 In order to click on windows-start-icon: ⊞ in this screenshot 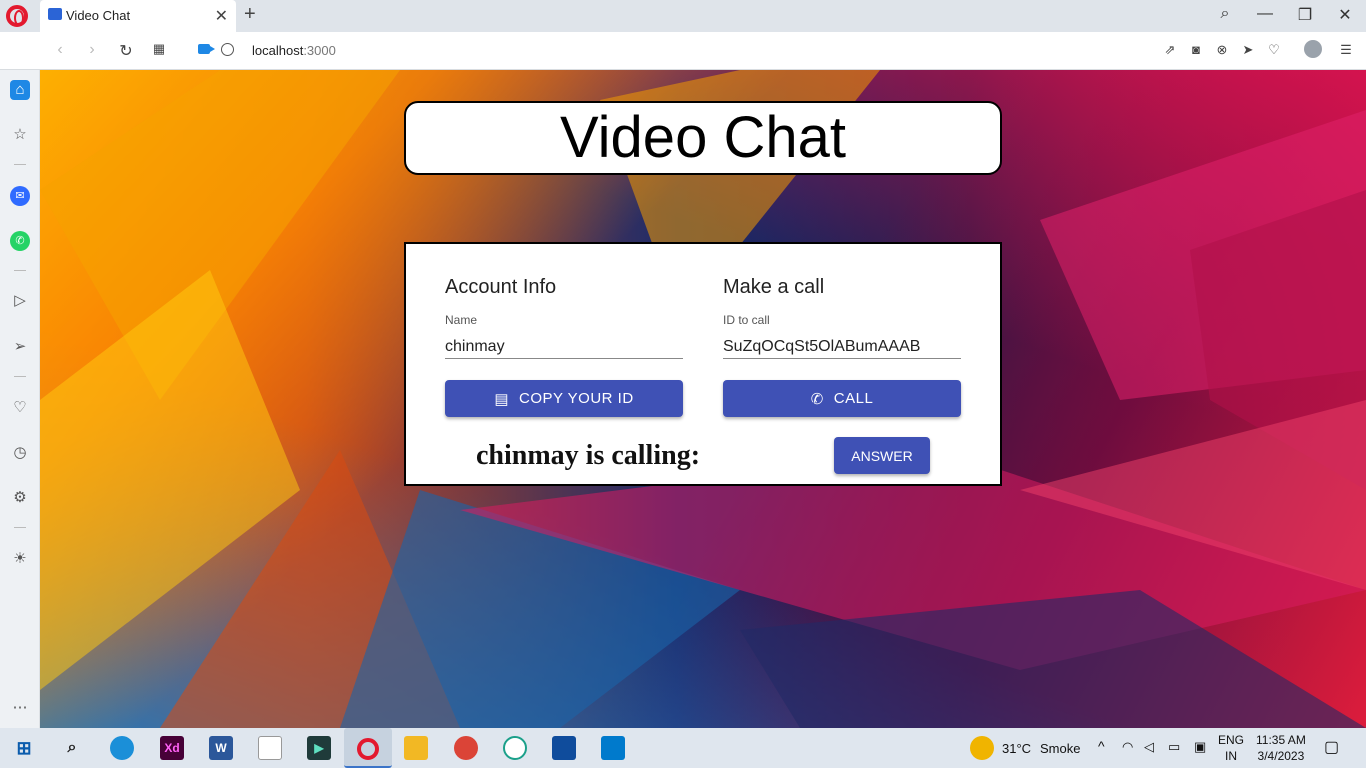, I will do `click(24, 748)`.